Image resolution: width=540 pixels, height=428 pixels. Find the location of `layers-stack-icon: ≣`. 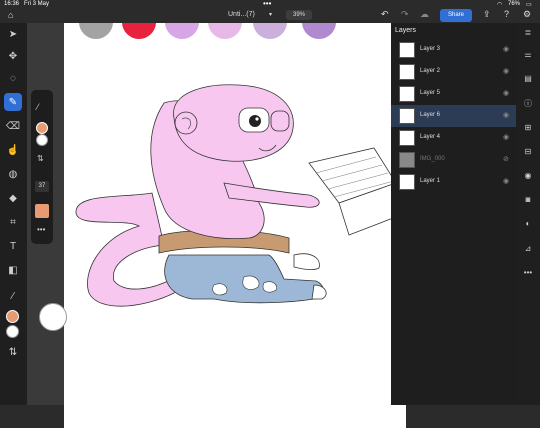

layers-stack-icon: ≣ is located at coordinates (528, 32).